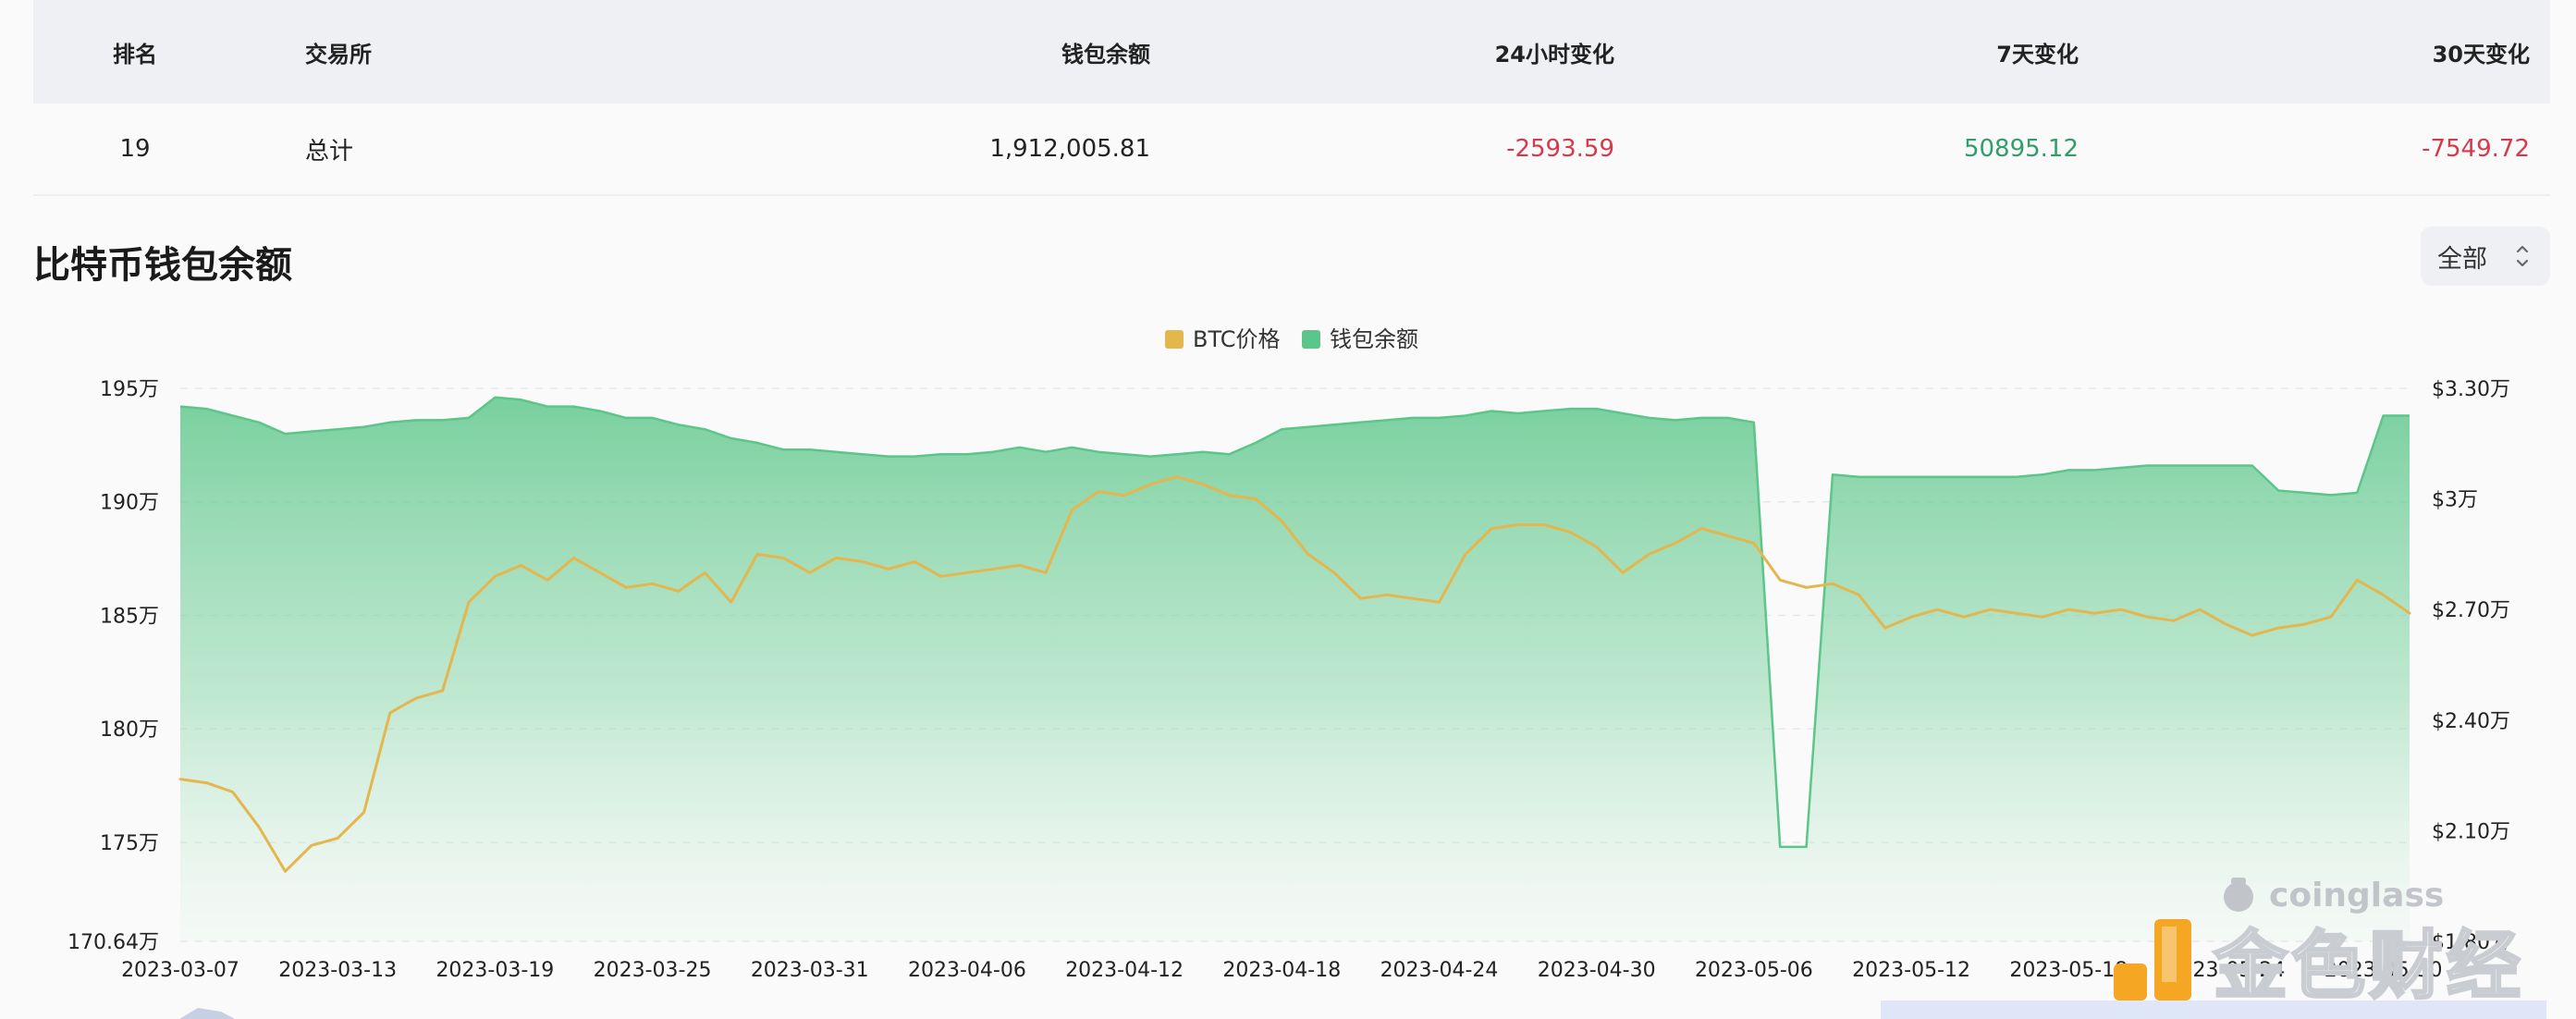 Image resolution: width=2576 pixels, height=1019 pixels. Describe the element at coordinates (113, 942) in the screenshot. I see `left-axis-tick-label: 170.64万` at that location.